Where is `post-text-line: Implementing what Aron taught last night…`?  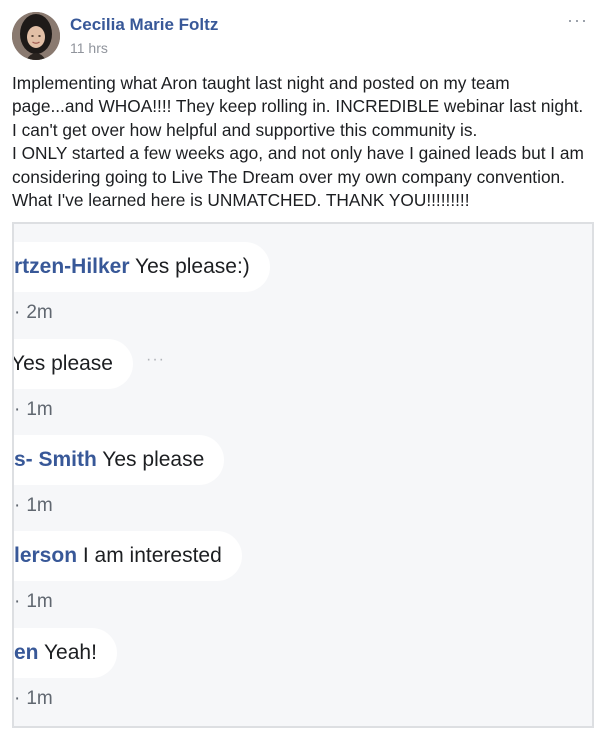
post-text-line: Implementing what Aron taught last night… is located at coordinates (261, 83).